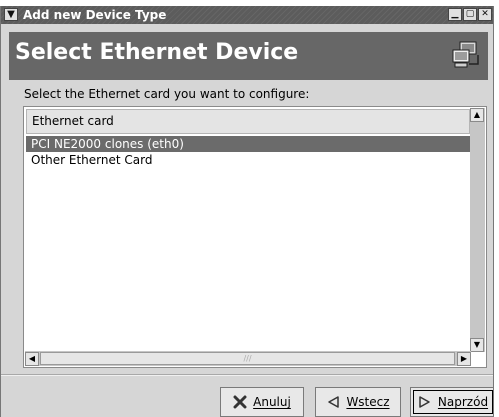 The width and height of the screenshot is (499, 417). I want to click on back-button: Wstecz, so click(358, 402).